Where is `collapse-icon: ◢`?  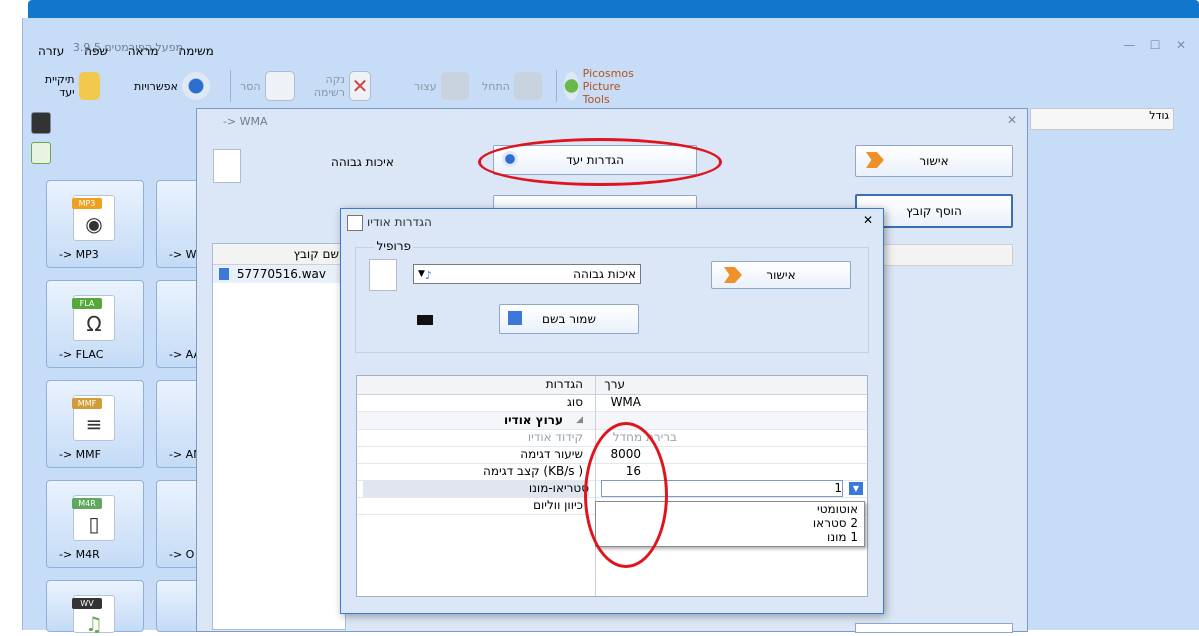
collapse-icon: ◢ is located at coordinates (576, 420).